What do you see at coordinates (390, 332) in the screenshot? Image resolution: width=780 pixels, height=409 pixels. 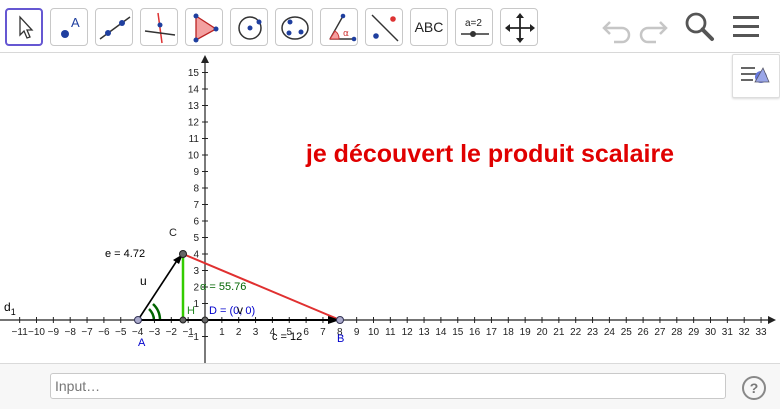 I see `x-tick-label: 11` at bounding box center [390, 332].